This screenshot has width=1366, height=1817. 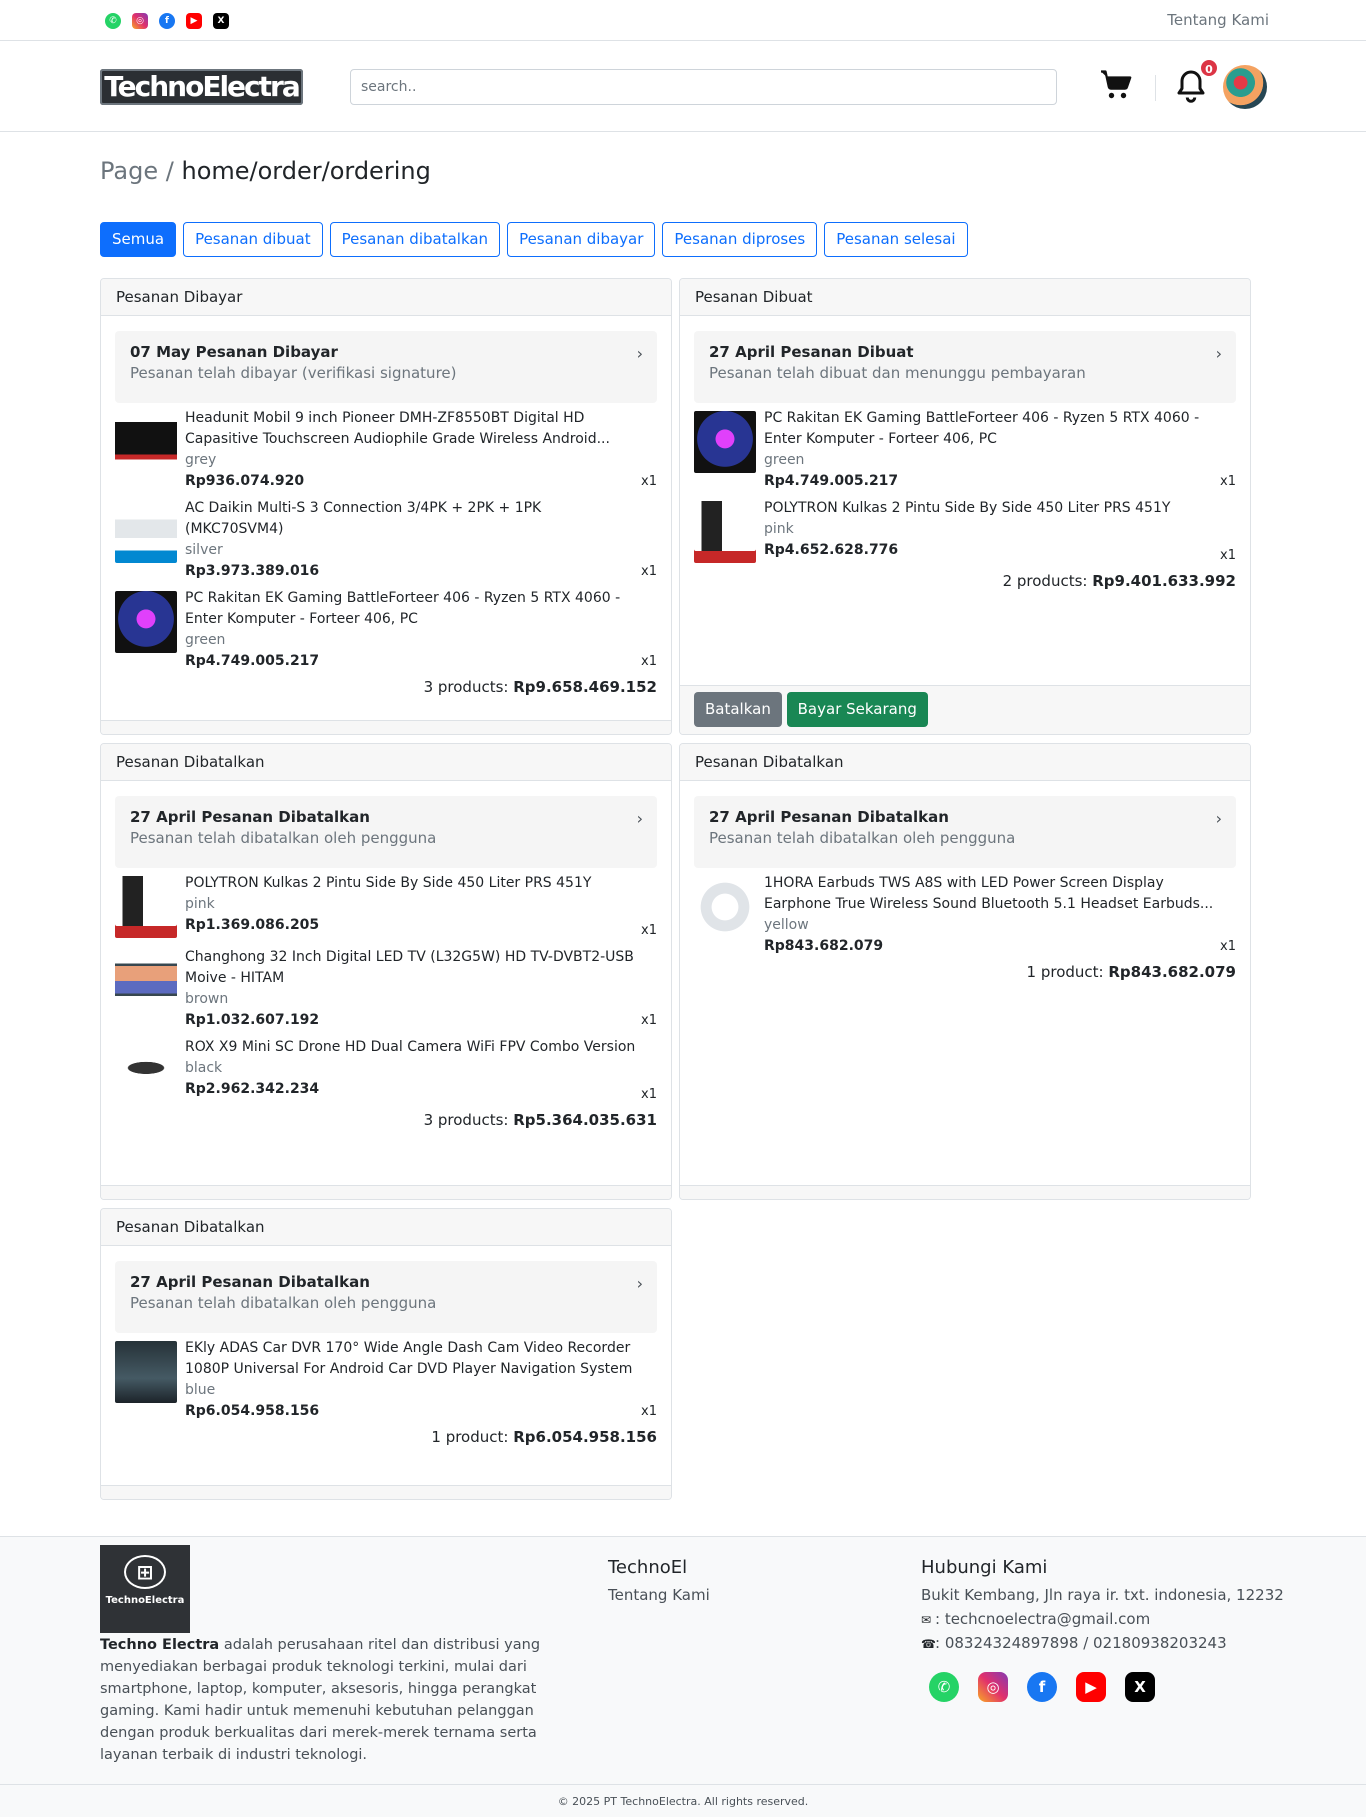 I want to click on tab-completed: Pesanan selesai, so click(x=896, y=239).